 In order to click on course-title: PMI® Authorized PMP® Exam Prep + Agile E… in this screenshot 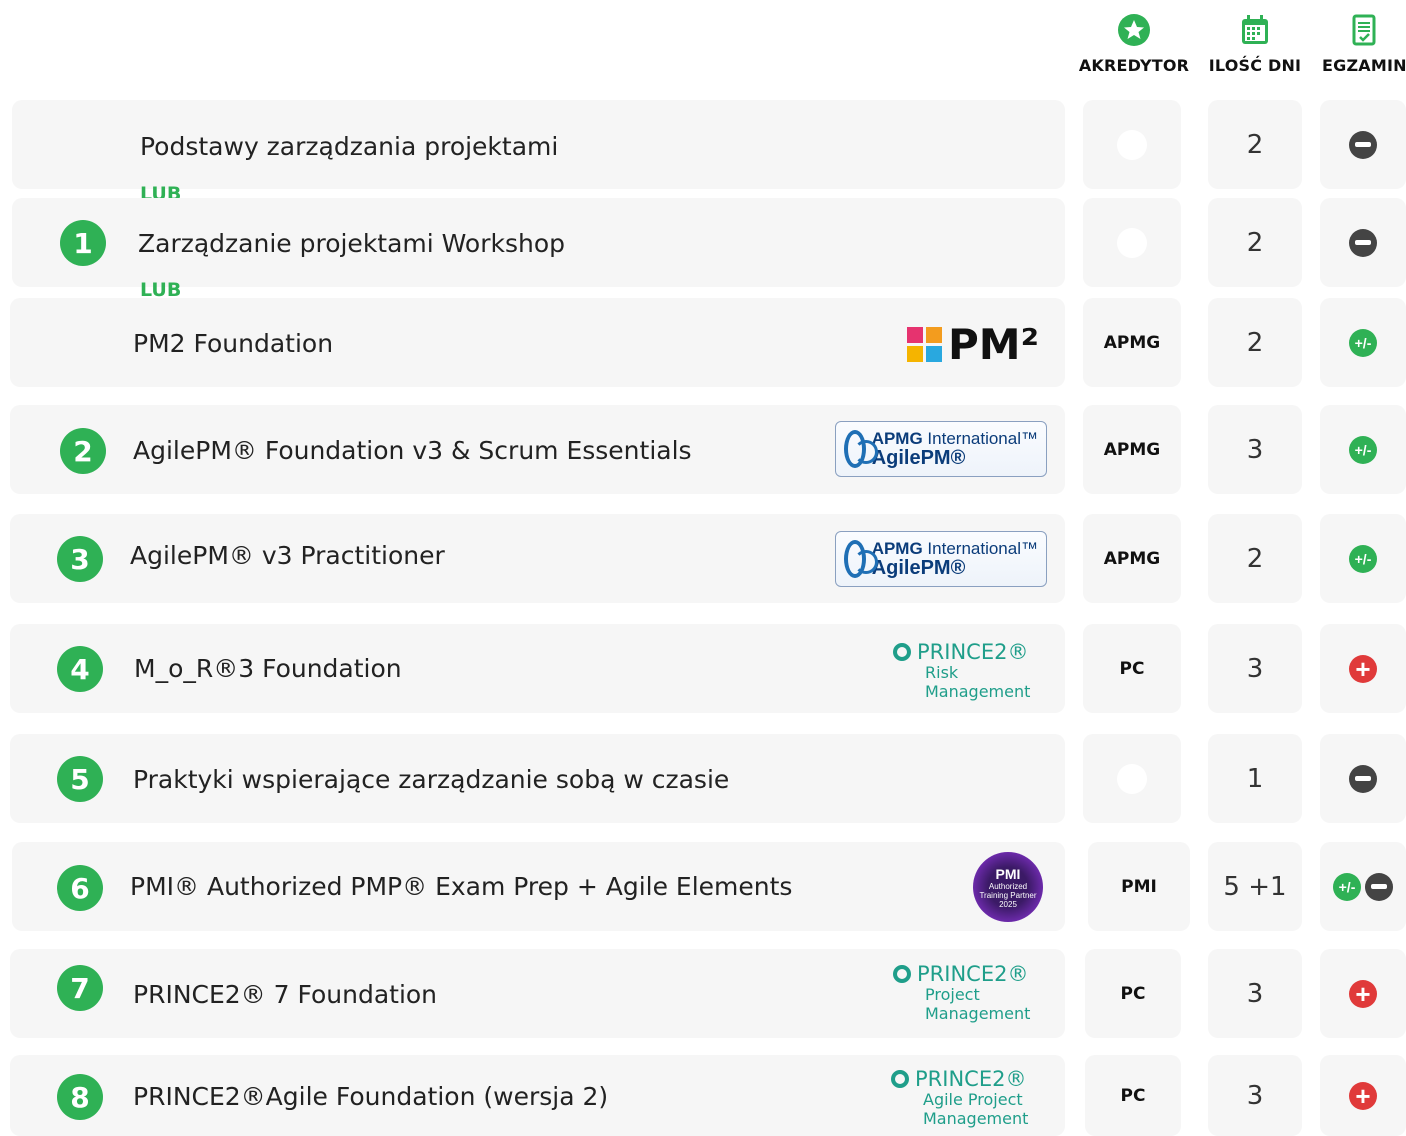, I will do `click(461, 886)`.